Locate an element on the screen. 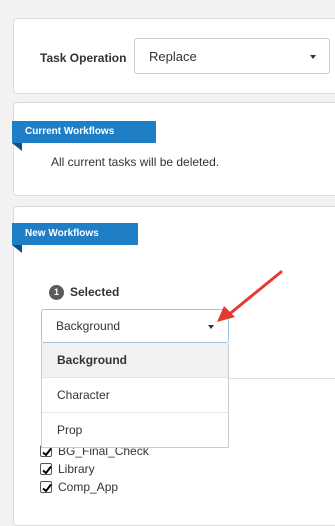  workflow-select-value: Background is located at coordinates (88, 326).